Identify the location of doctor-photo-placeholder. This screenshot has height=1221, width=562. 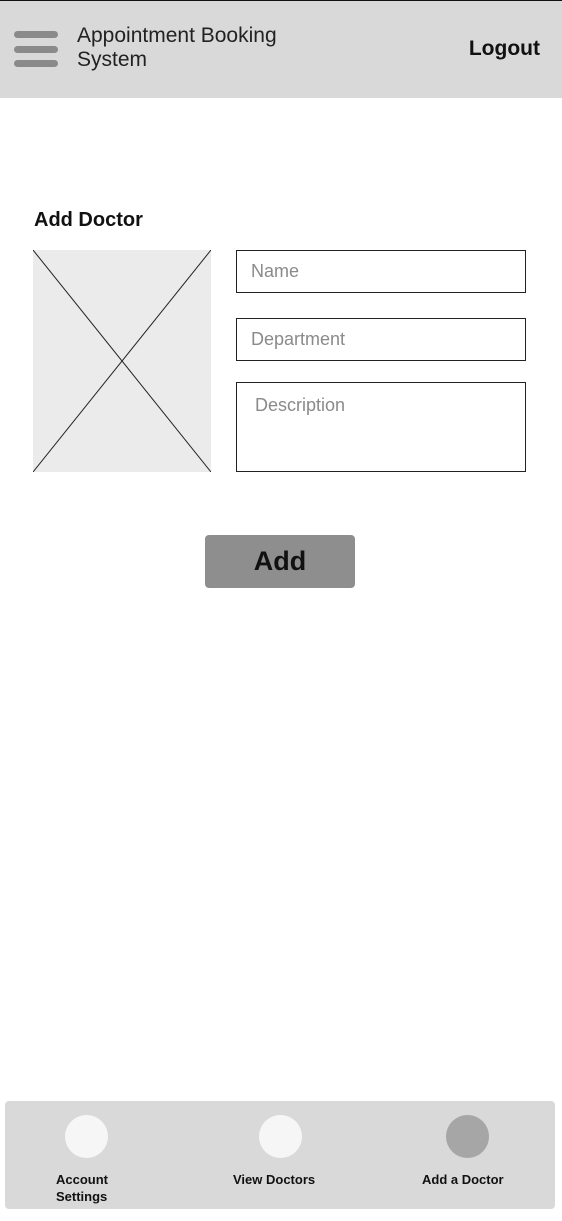
(122, 361).